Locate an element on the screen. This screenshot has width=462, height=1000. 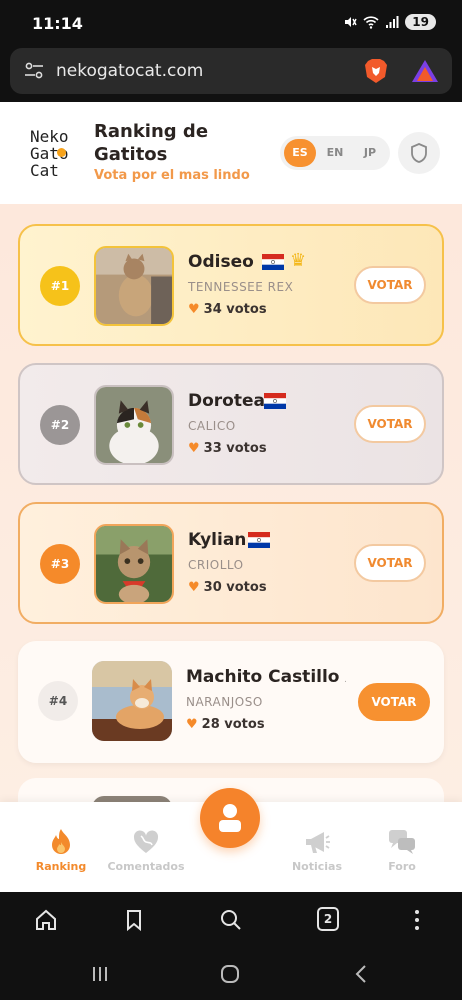
profile-button is located at coordinates (230, 818).